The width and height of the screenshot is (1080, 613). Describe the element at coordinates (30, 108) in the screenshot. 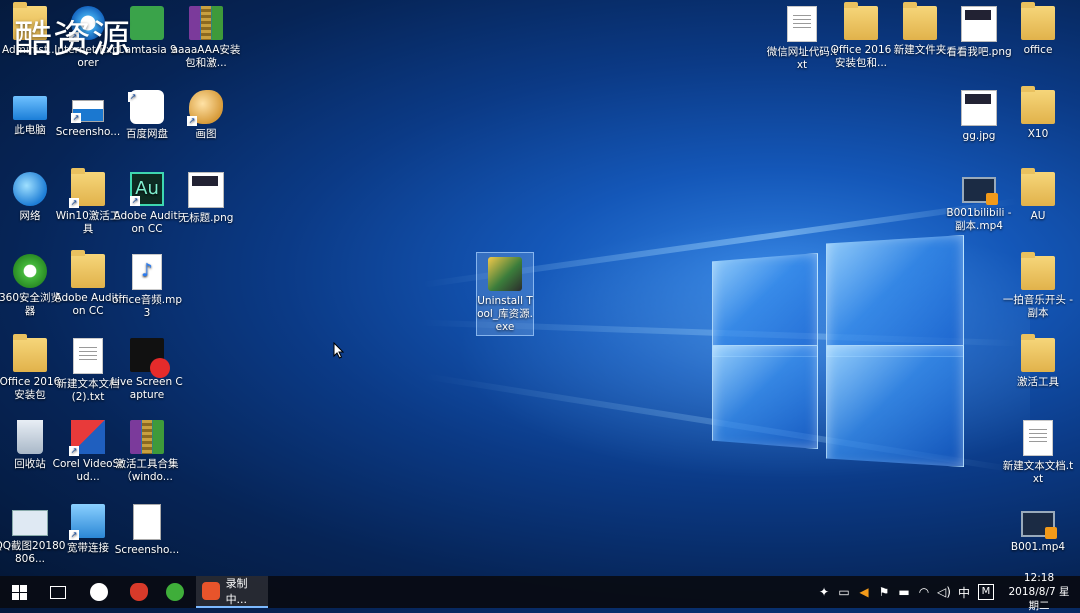

I see `computer-icon` at that location.